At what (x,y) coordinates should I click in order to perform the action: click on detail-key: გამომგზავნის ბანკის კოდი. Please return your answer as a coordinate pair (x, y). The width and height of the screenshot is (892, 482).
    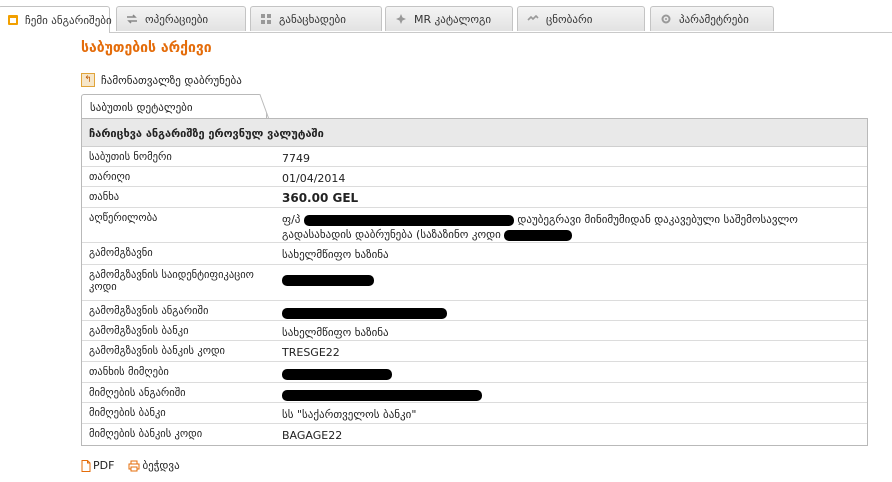
    Looking at the image, I should click on (157, 351).